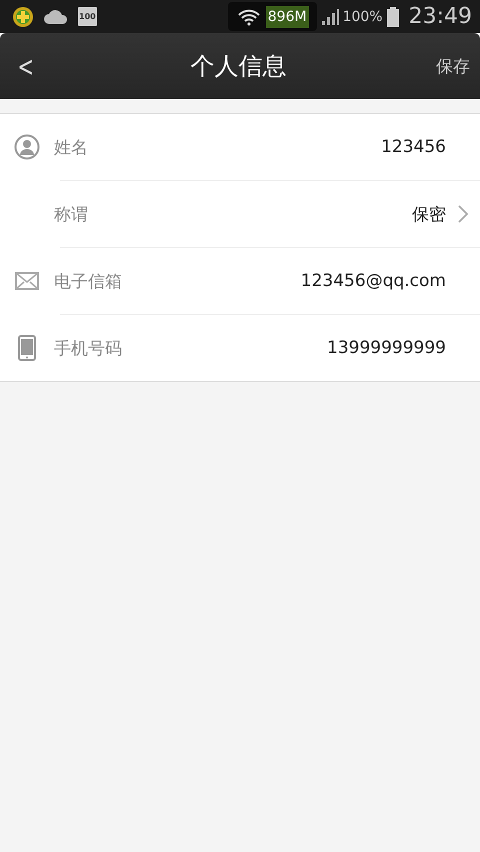  I want to click on person-icon, so click(27, 147).